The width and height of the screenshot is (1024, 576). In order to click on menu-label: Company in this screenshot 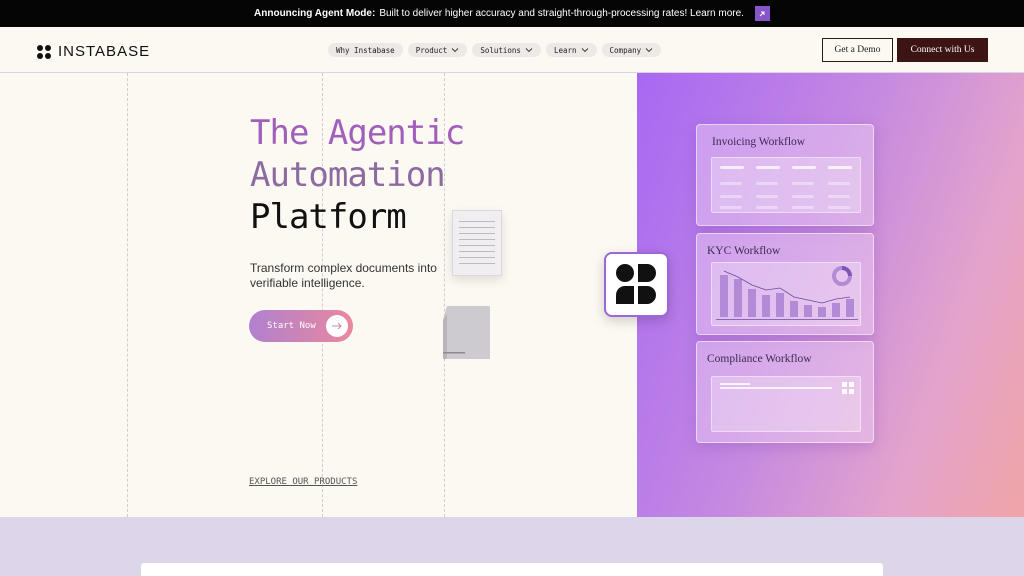, I will do `click(625, 50)`.